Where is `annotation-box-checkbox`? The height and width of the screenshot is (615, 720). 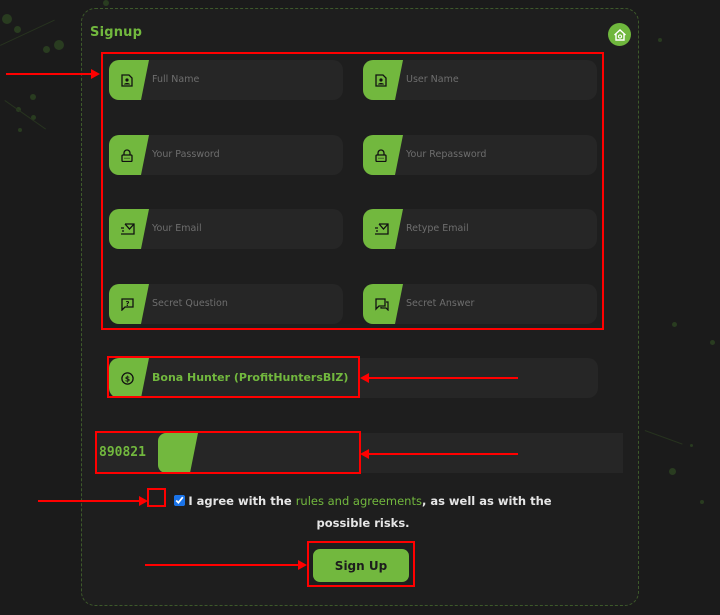 annotation-box-checkbox is located at coordinates (156, 497).